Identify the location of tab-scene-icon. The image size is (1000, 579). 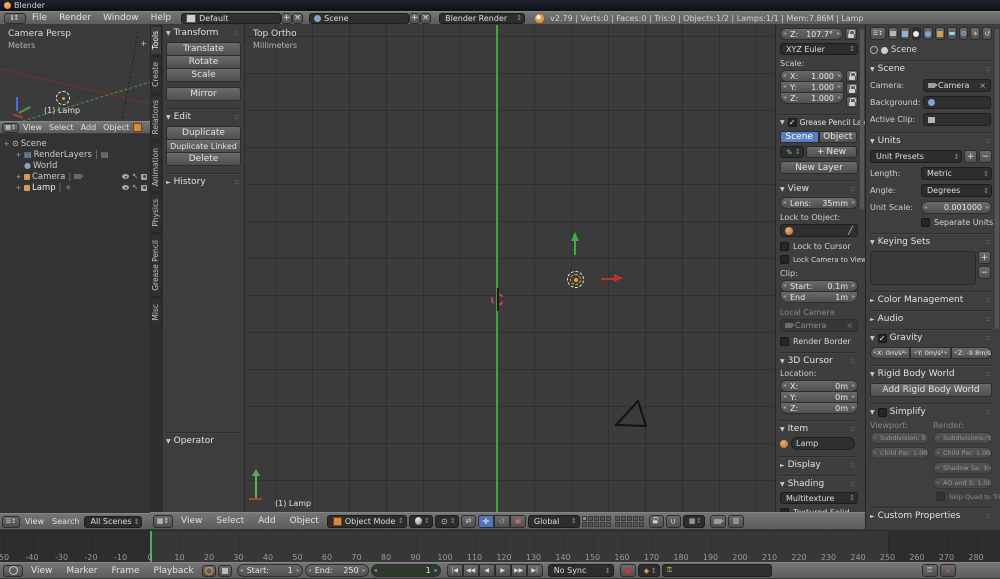
(916, 33).